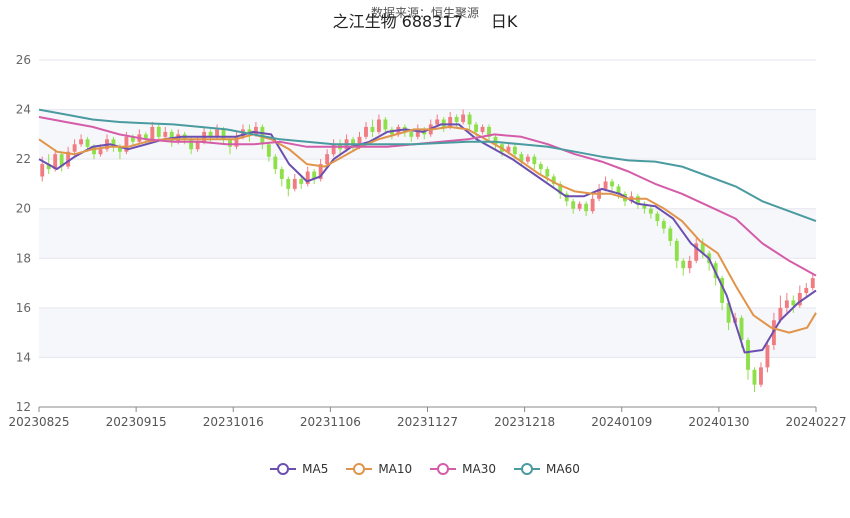 This screenshot has width=850, height=518. I want to click on x-tick-label: 20230915, so click(136, 422).